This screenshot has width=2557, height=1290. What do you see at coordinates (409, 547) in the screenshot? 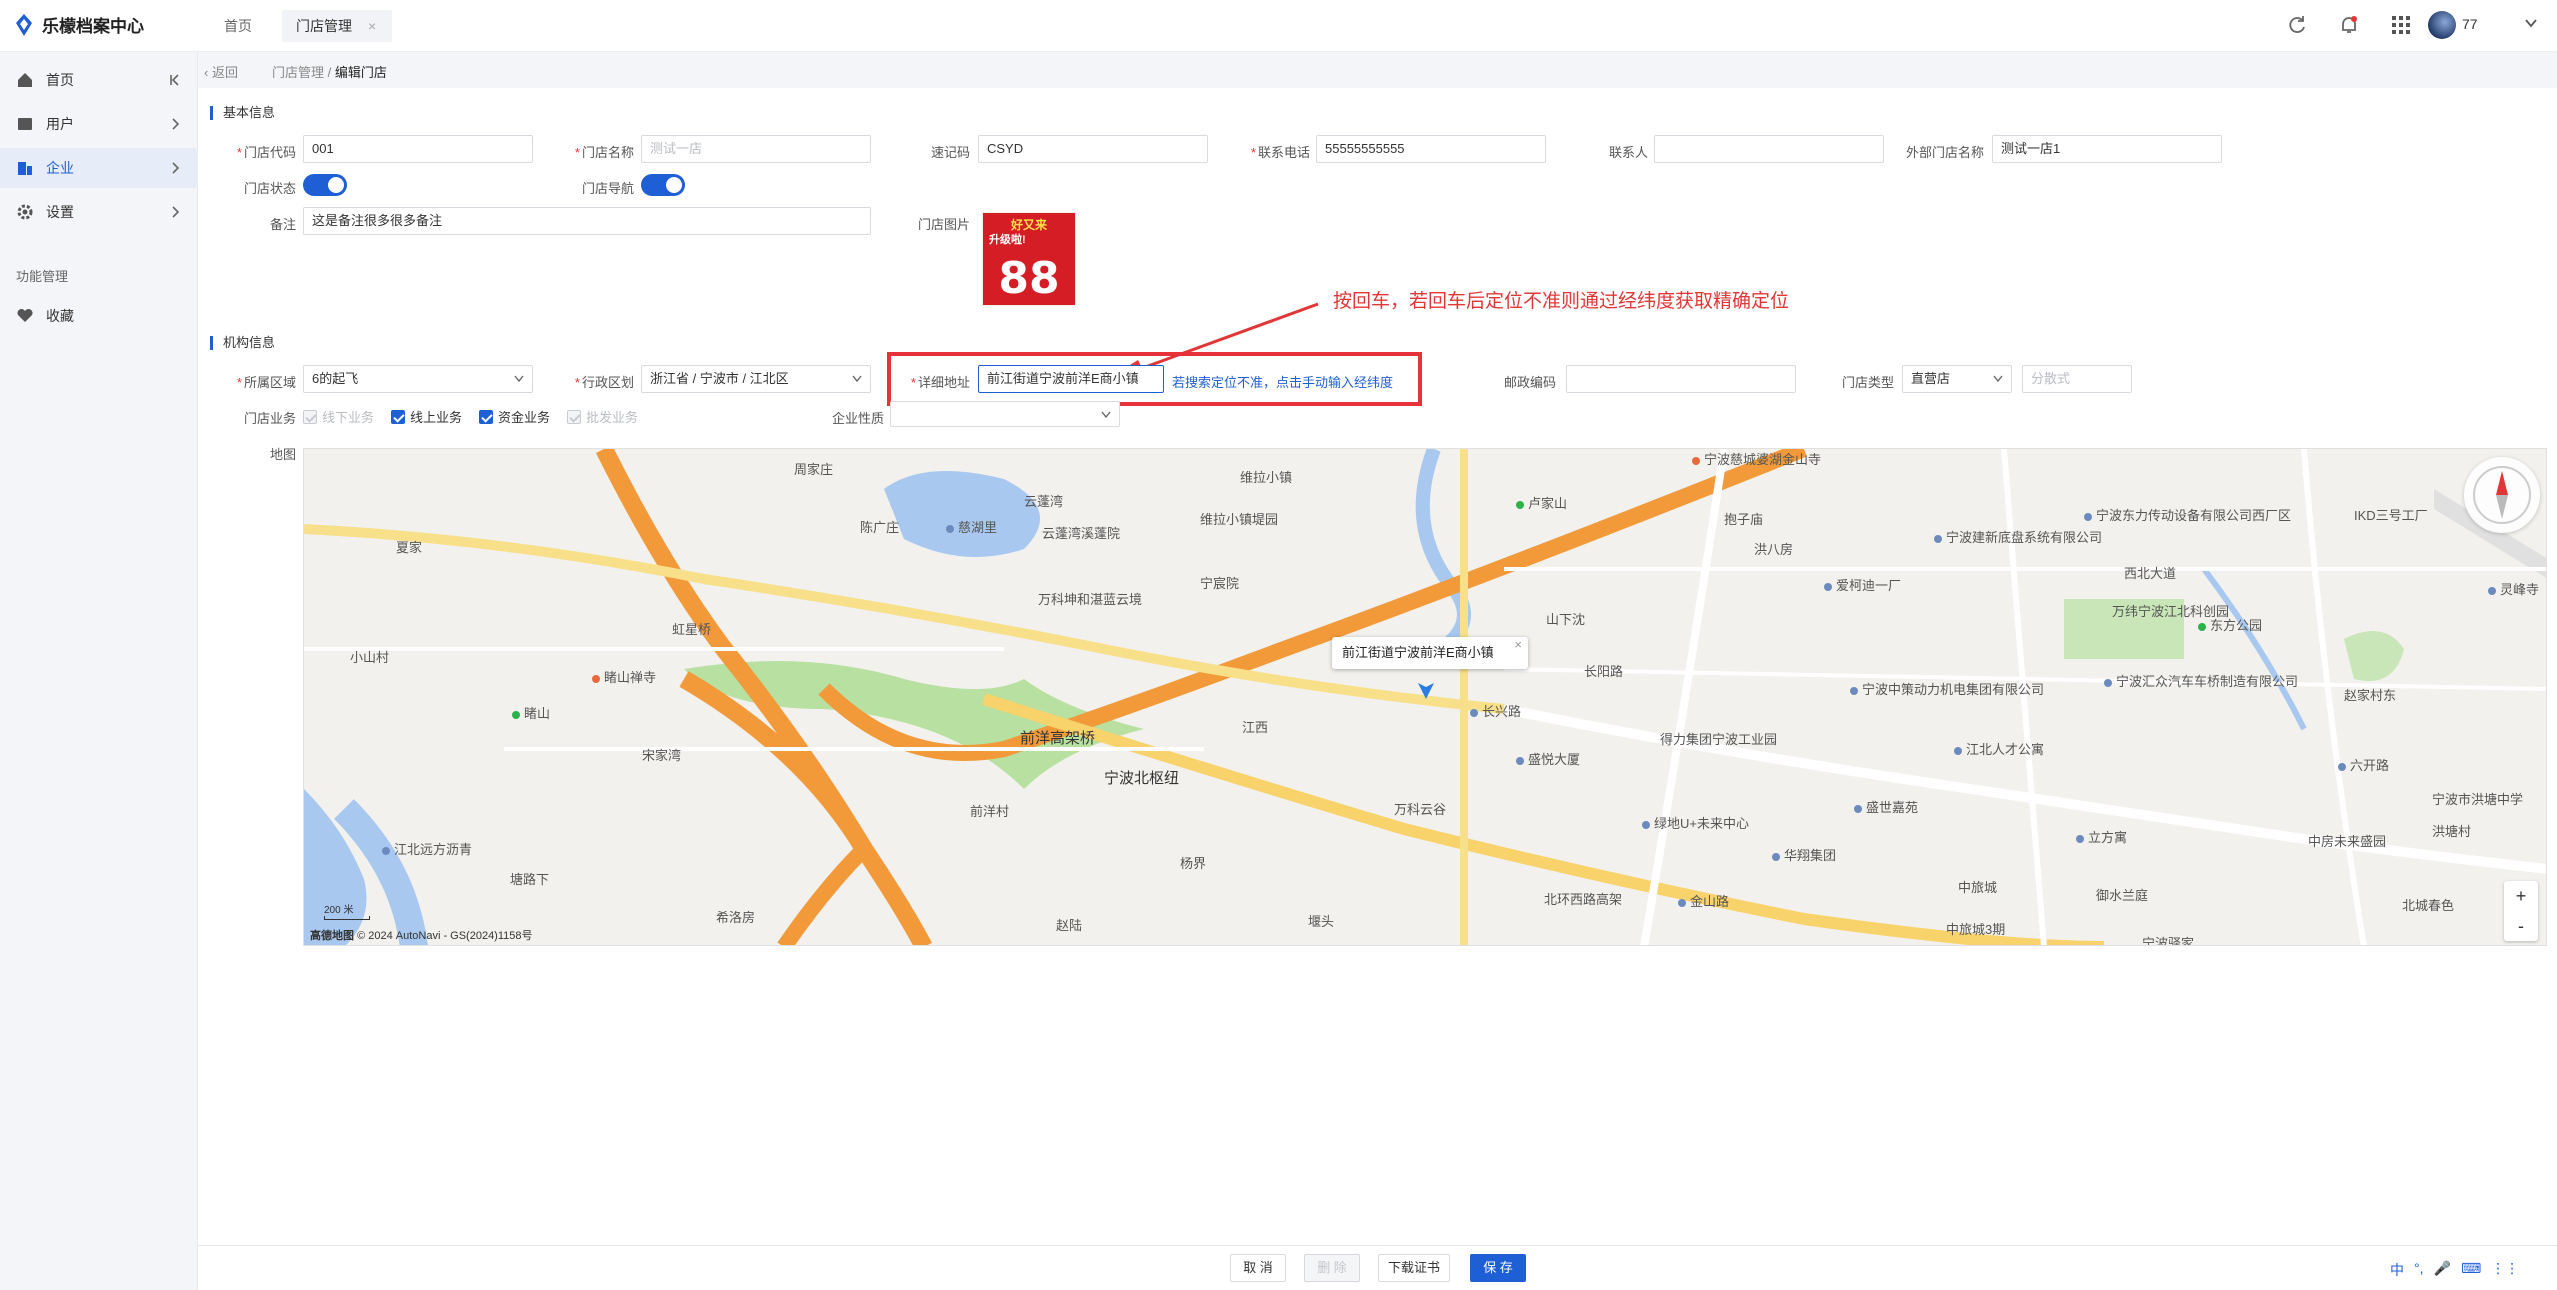
I see `map-label: 夏家` at bounding box center [409, 547].